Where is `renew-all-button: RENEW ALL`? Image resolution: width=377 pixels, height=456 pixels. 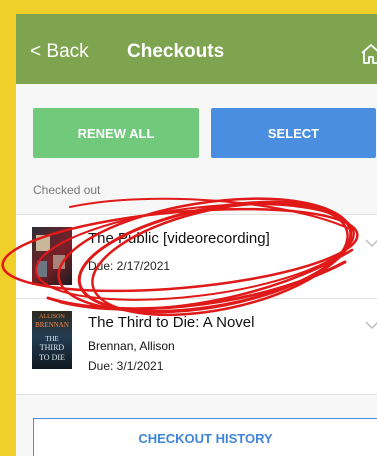 renew-all-button: RENEW ALL is located at coordinates (116, 133).